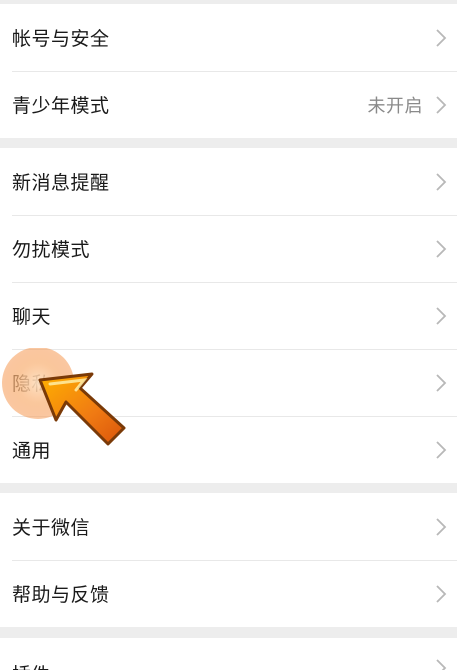 The image size is (457, 670). I want to click on settings-item-label: 青少年模式, so click(61, 106).